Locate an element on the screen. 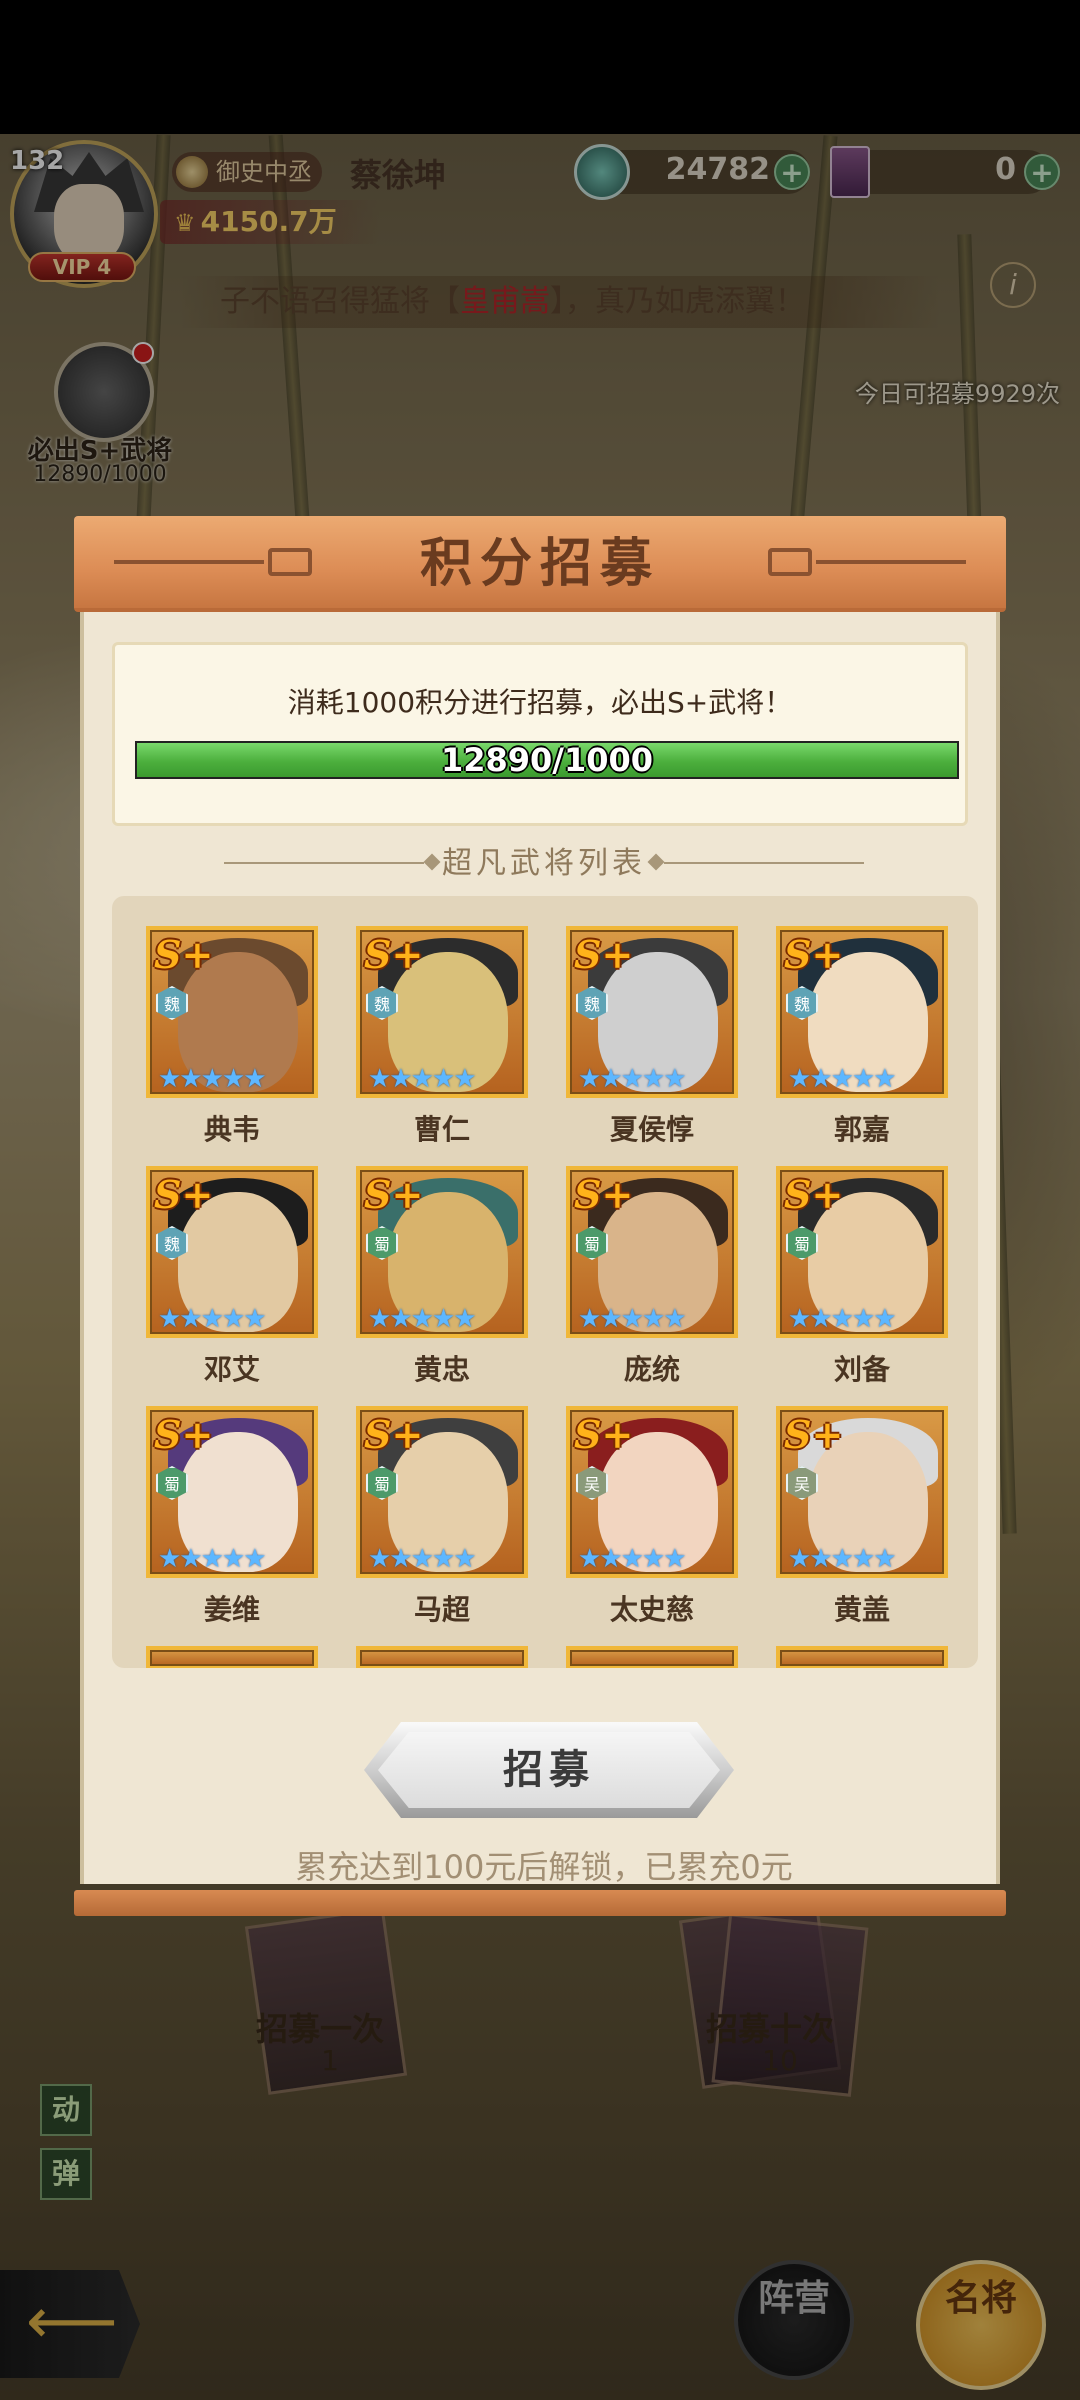 This screenshot has height=2400, width=1080. unlock-note: 累充达到100元后解锁，已累充0元 is located at coordinates (544, 1867).